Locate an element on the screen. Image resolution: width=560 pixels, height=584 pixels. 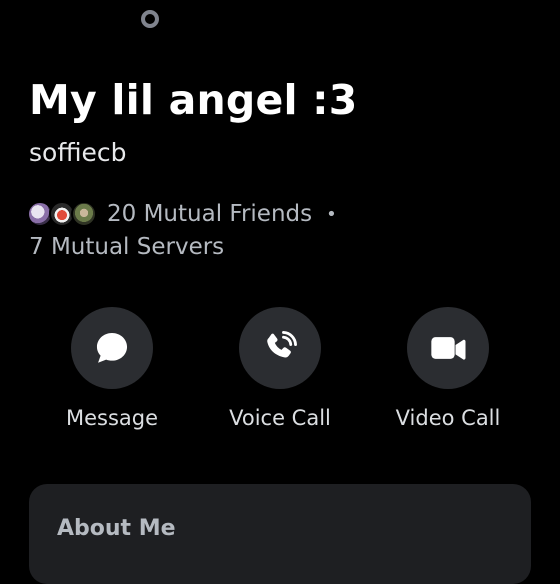
mutual-friends-count: 20 Mutual Friends is located at coordinates (209, 214).